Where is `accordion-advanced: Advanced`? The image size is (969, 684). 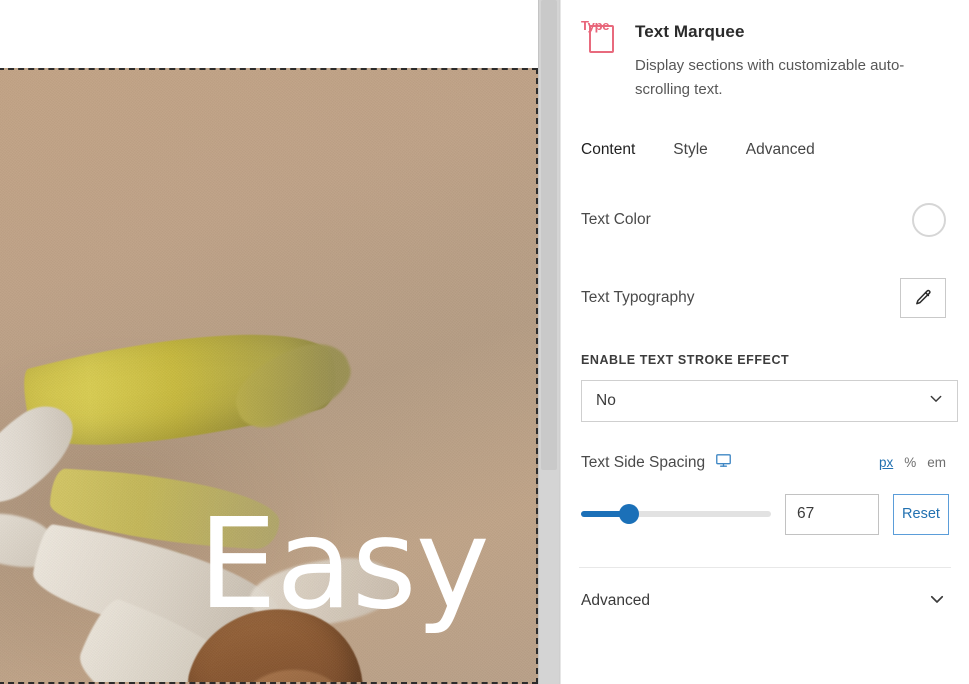
accordion-advanced: Advanced is located at coordinates (765, 590).